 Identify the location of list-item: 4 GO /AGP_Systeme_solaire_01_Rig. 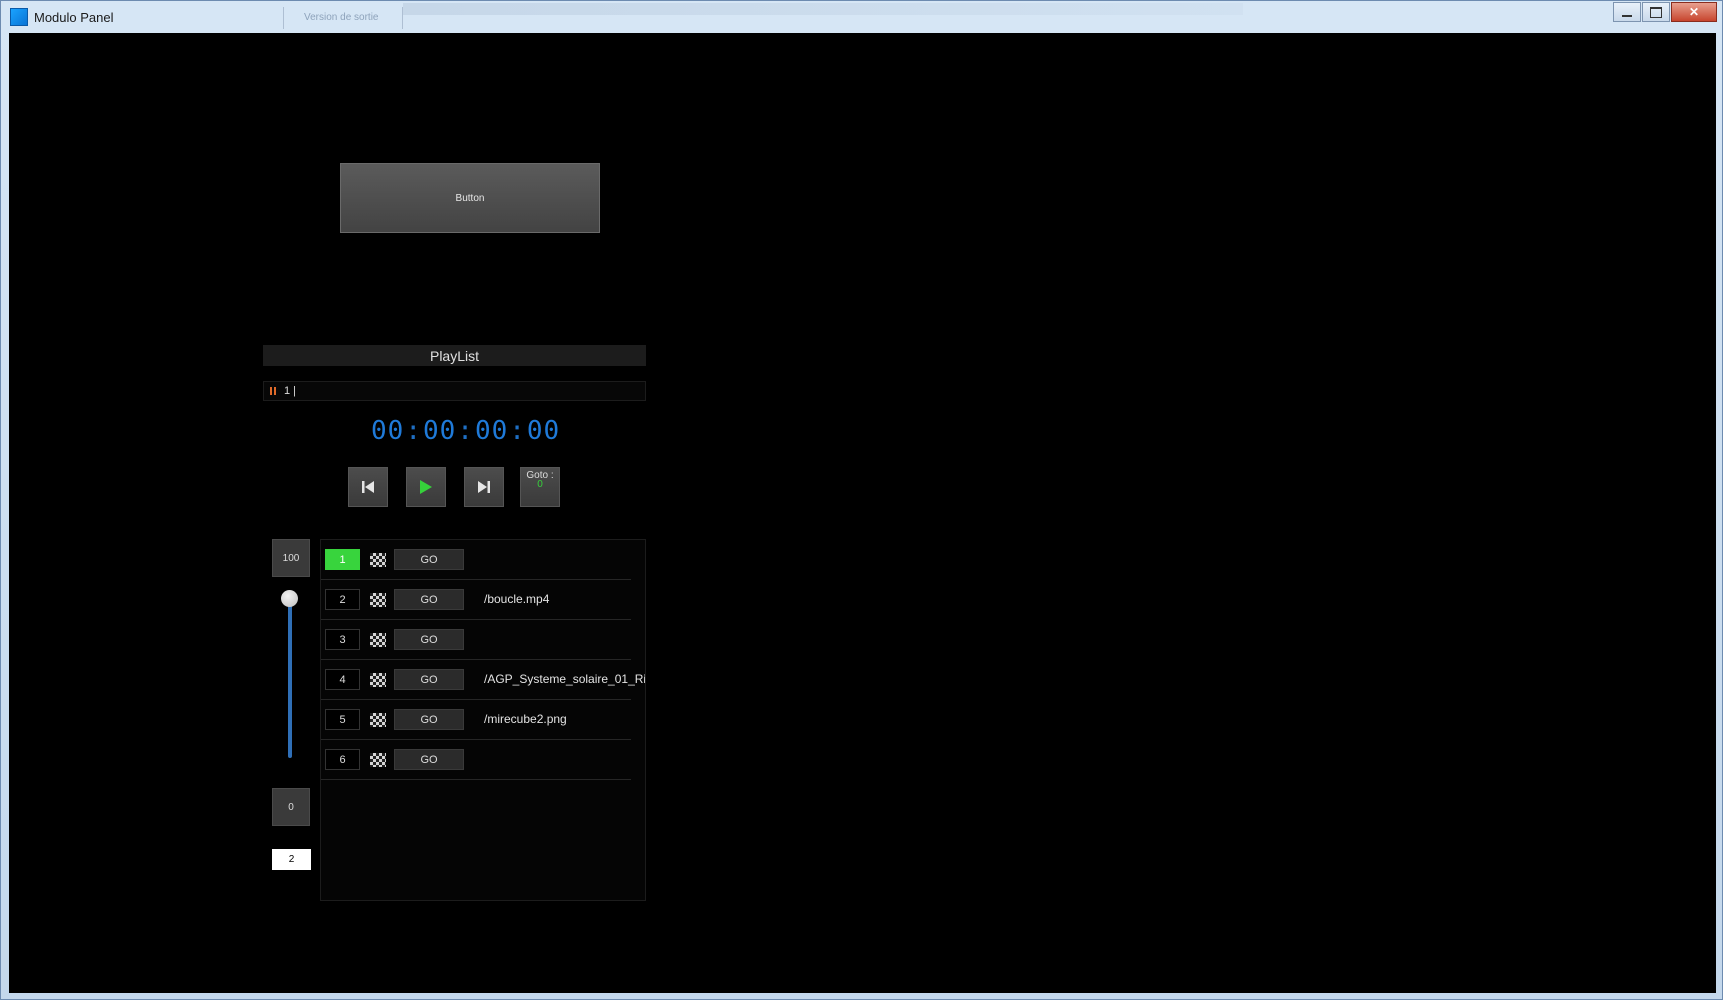
(483, 680).